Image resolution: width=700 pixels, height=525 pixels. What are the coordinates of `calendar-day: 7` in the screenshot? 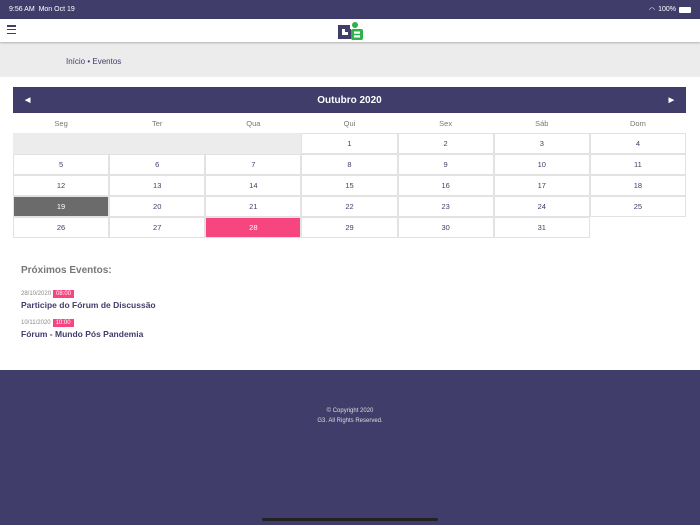 It's located at (253, 164).